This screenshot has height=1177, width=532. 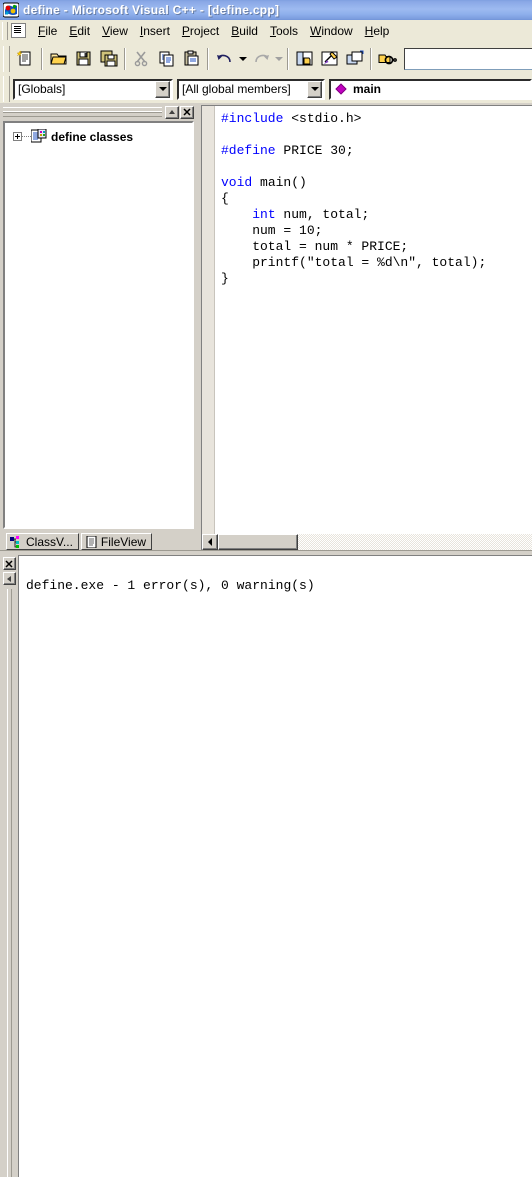 What do you see at coordinates (278, 59) in the screenshot?
I see `redo-dropdown-icon` at bounding box center [278, 59].